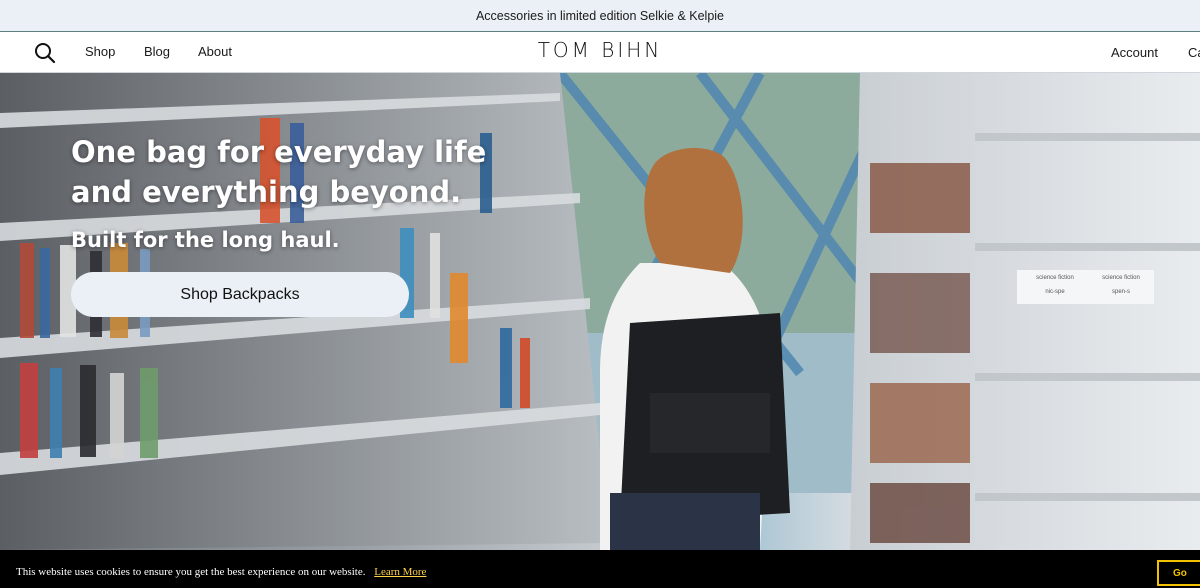 The image size is (1200, 588). What do you see at coordinates (279, 152) in the screenshot?
I see `hero-heading-line1: One bag for everyday life` at bounding box center [279, 152].